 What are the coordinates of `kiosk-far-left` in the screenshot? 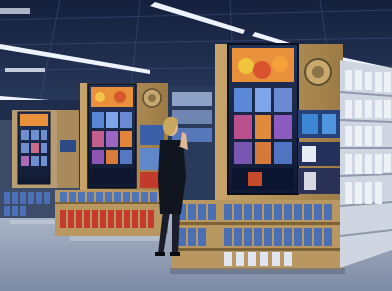 It's located at (45, 150).